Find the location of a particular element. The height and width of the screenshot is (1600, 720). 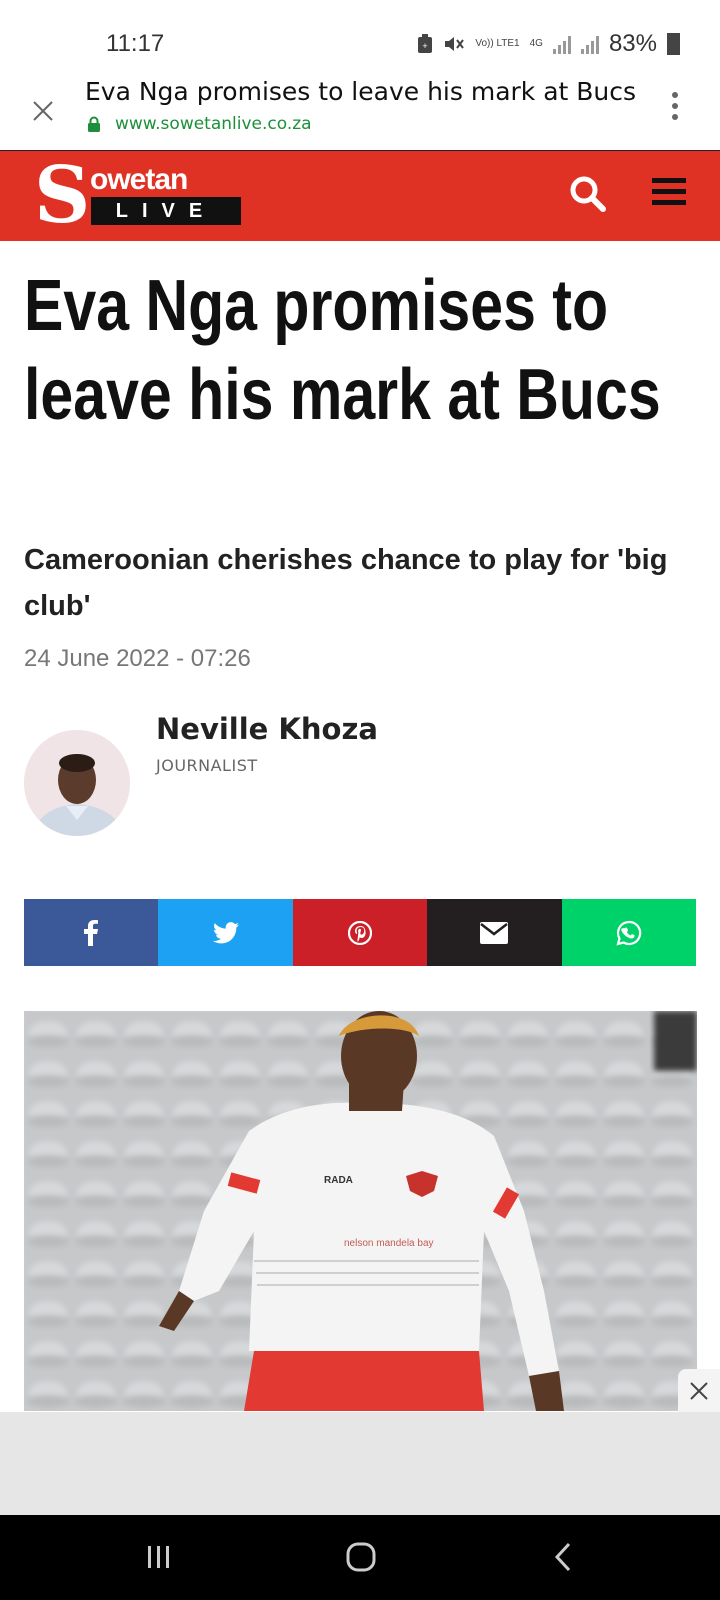

status-time: 11:17 is located at coordinates (135, 43).